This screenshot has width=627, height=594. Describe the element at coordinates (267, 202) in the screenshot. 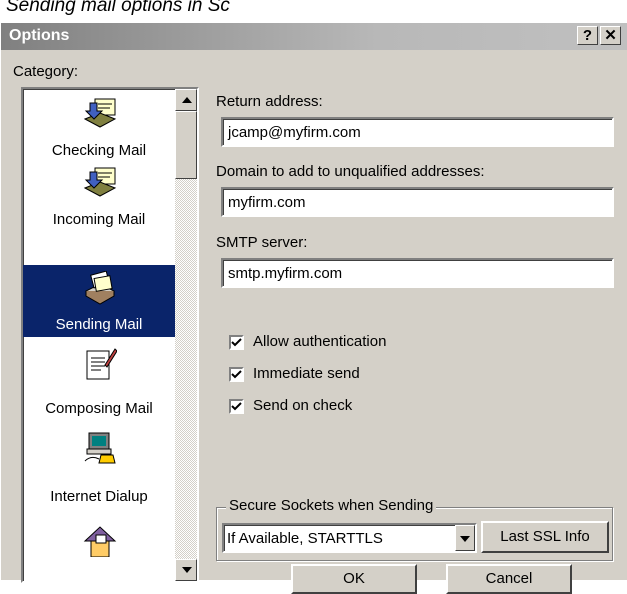

I see `domain-value: myfirm.com` at that location.